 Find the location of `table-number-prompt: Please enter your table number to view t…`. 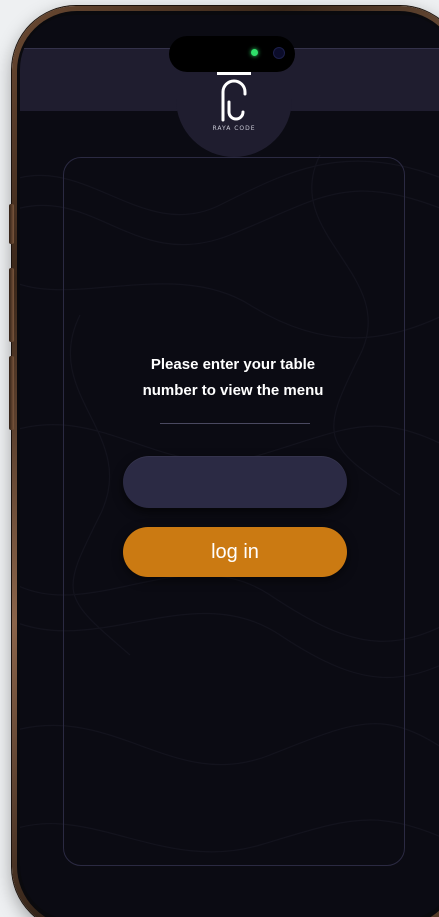

table-number-prompt: Please enter your table number to view t… is located at coordinates (233, 378).